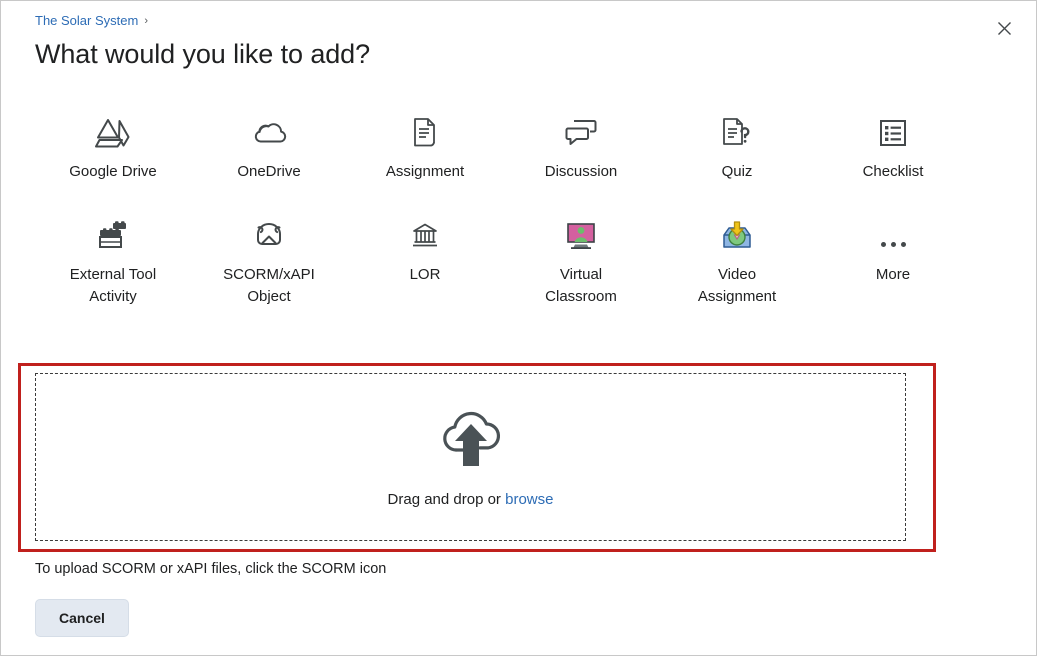 Image resolution: width=1037 pixels, height=656 pixels. I want to click on grid-item-scorm-xapi-object: SCORM/xAPI Object, so click(269, 259).